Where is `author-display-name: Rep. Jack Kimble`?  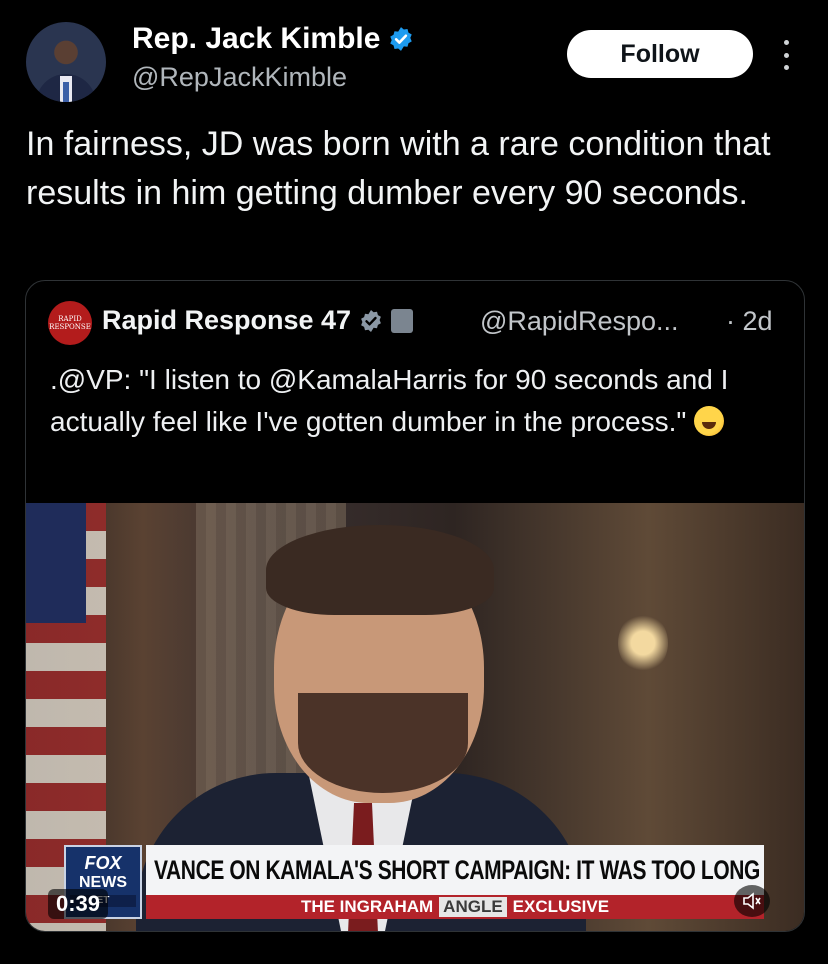 author-display-name: Rep. Jack Kimble is located at coordinates (256, 39).